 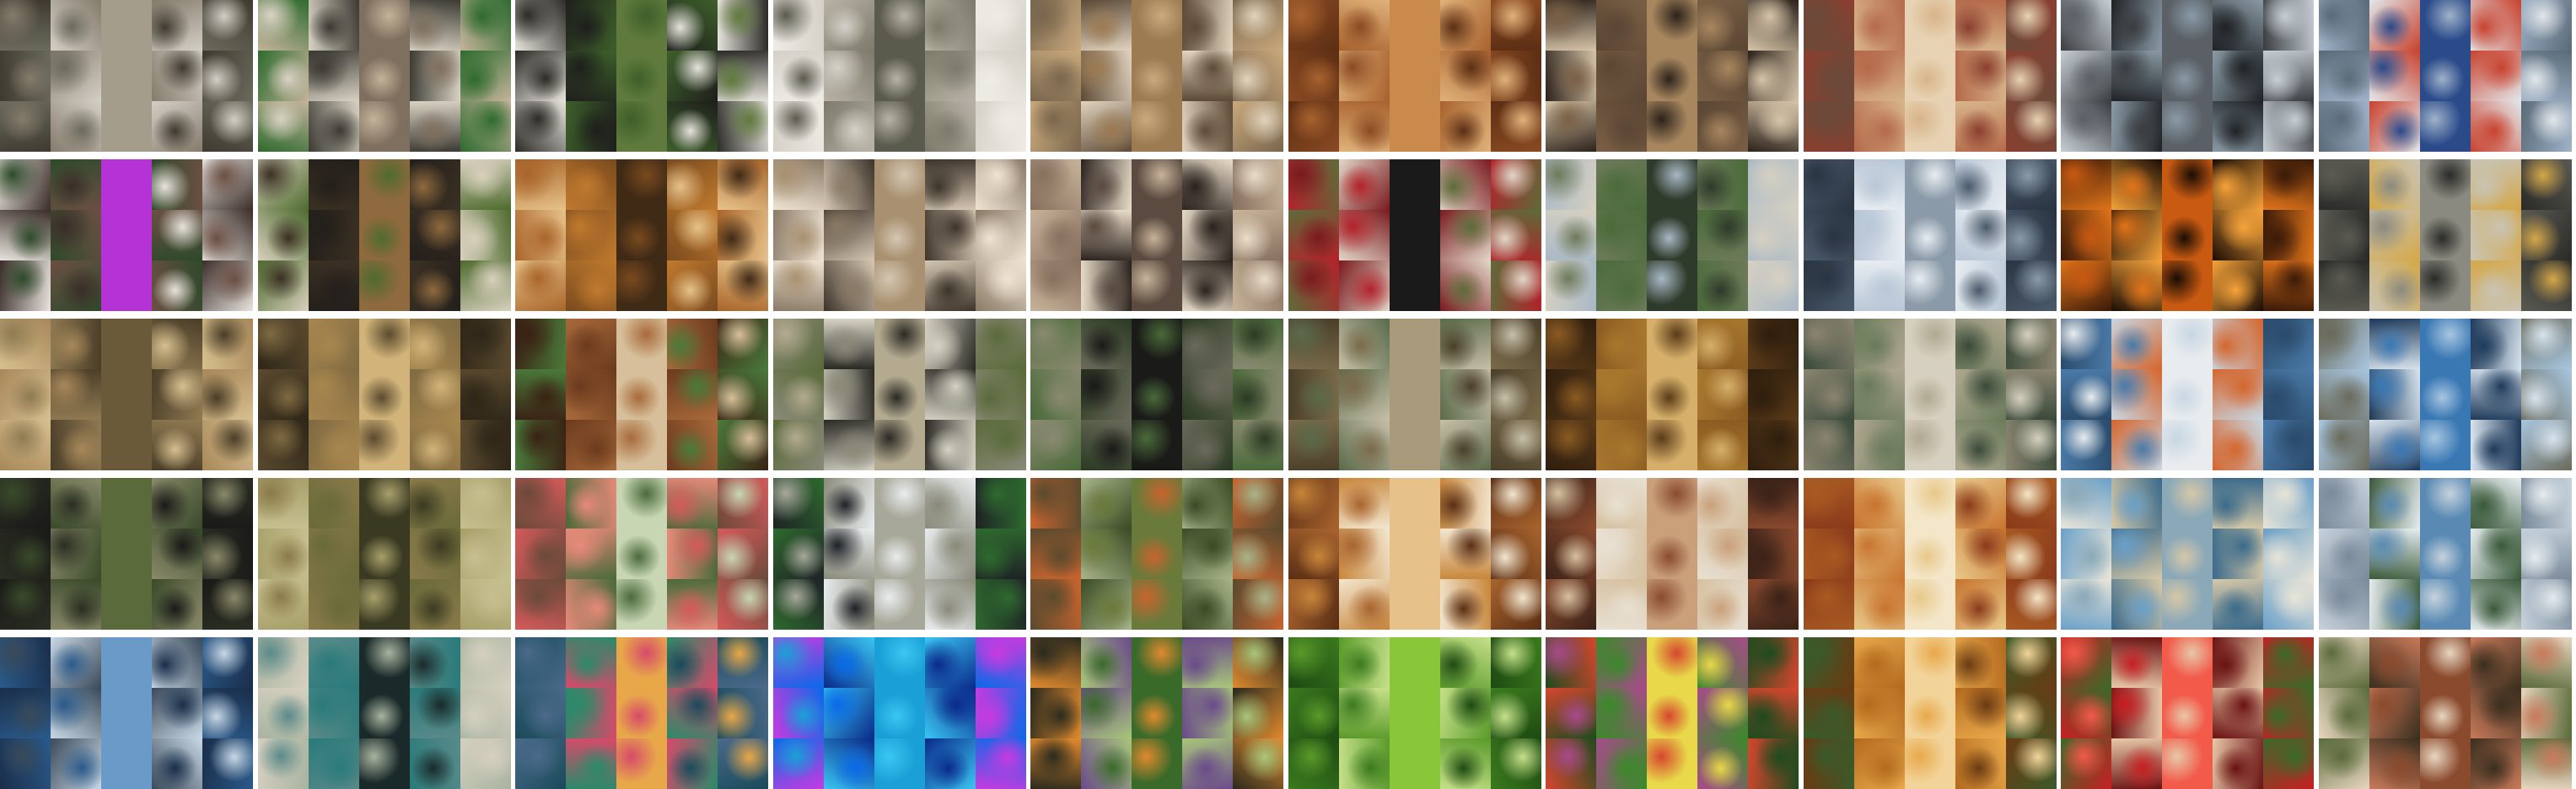 What do you see at coordinates (384, 713) in the screenshot?
I see `panel-shells-and-snails` at bounding box center [384, 713].